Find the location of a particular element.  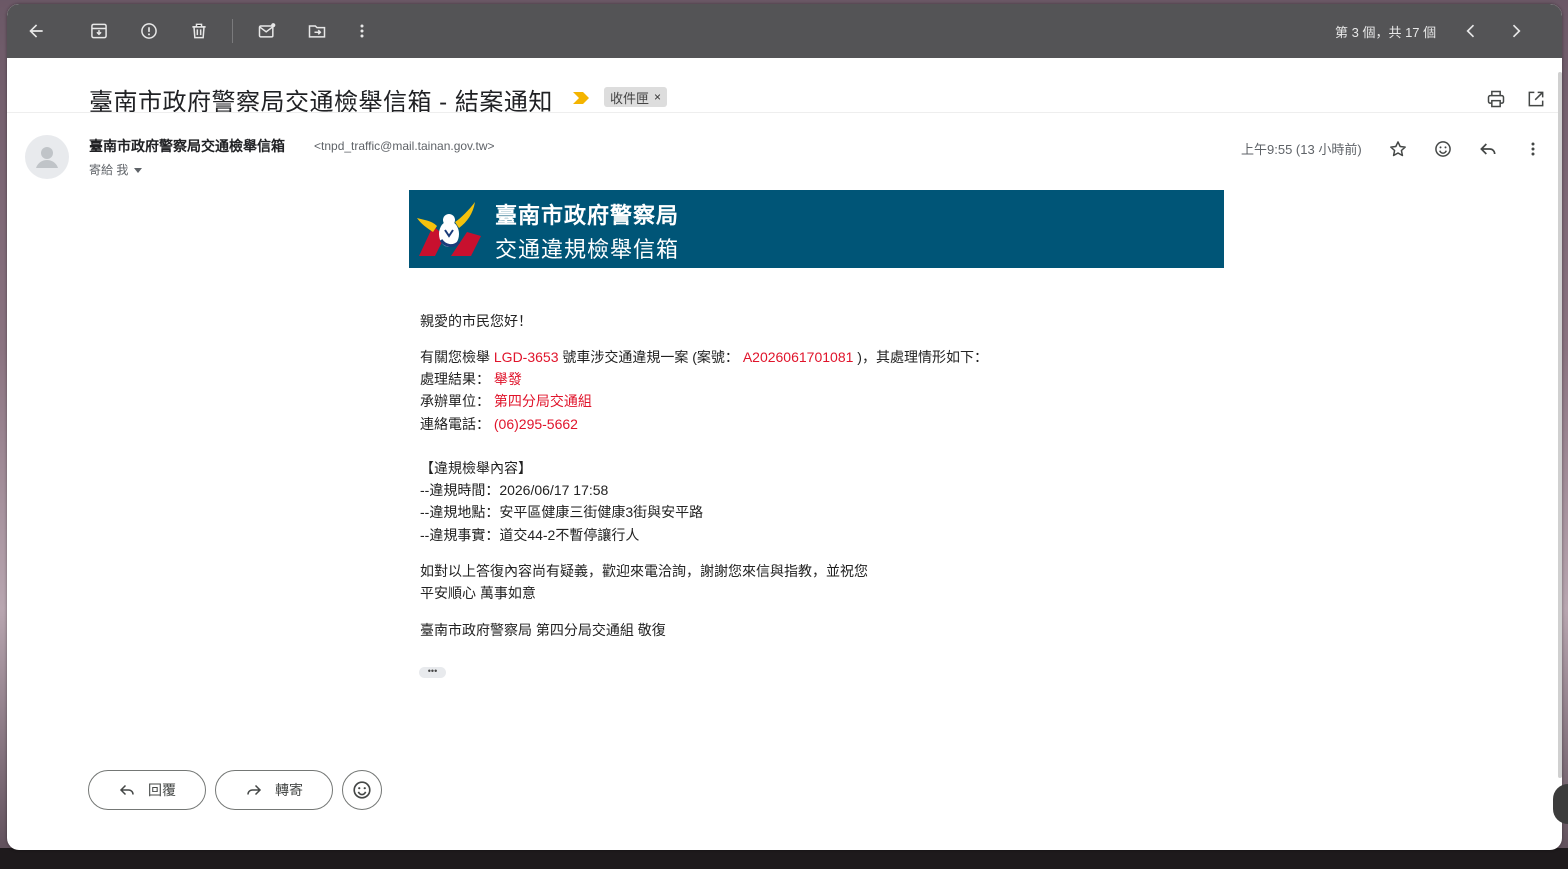

recipient-details-toggle: 寄給 我 is located at coordinates (116, 169).